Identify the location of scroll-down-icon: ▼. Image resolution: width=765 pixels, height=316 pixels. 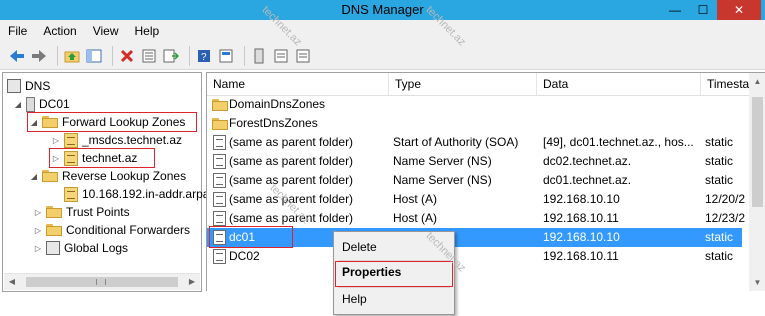
(757, 282).